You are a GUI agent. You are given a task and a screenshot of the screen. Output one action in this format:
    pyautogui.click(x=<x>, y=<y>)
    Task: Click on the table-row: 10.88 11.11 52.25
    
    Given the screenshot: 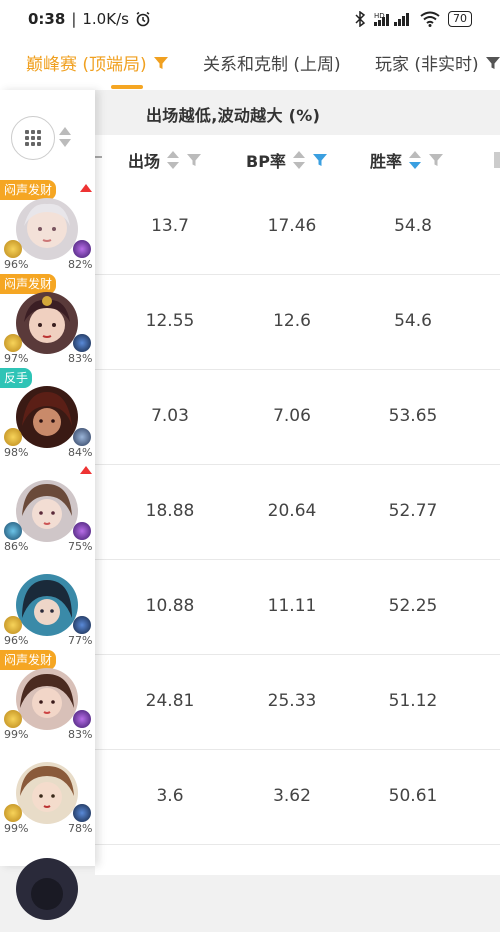 What is the action you would take?
    pyautogui.click(x=297, y=607)
    